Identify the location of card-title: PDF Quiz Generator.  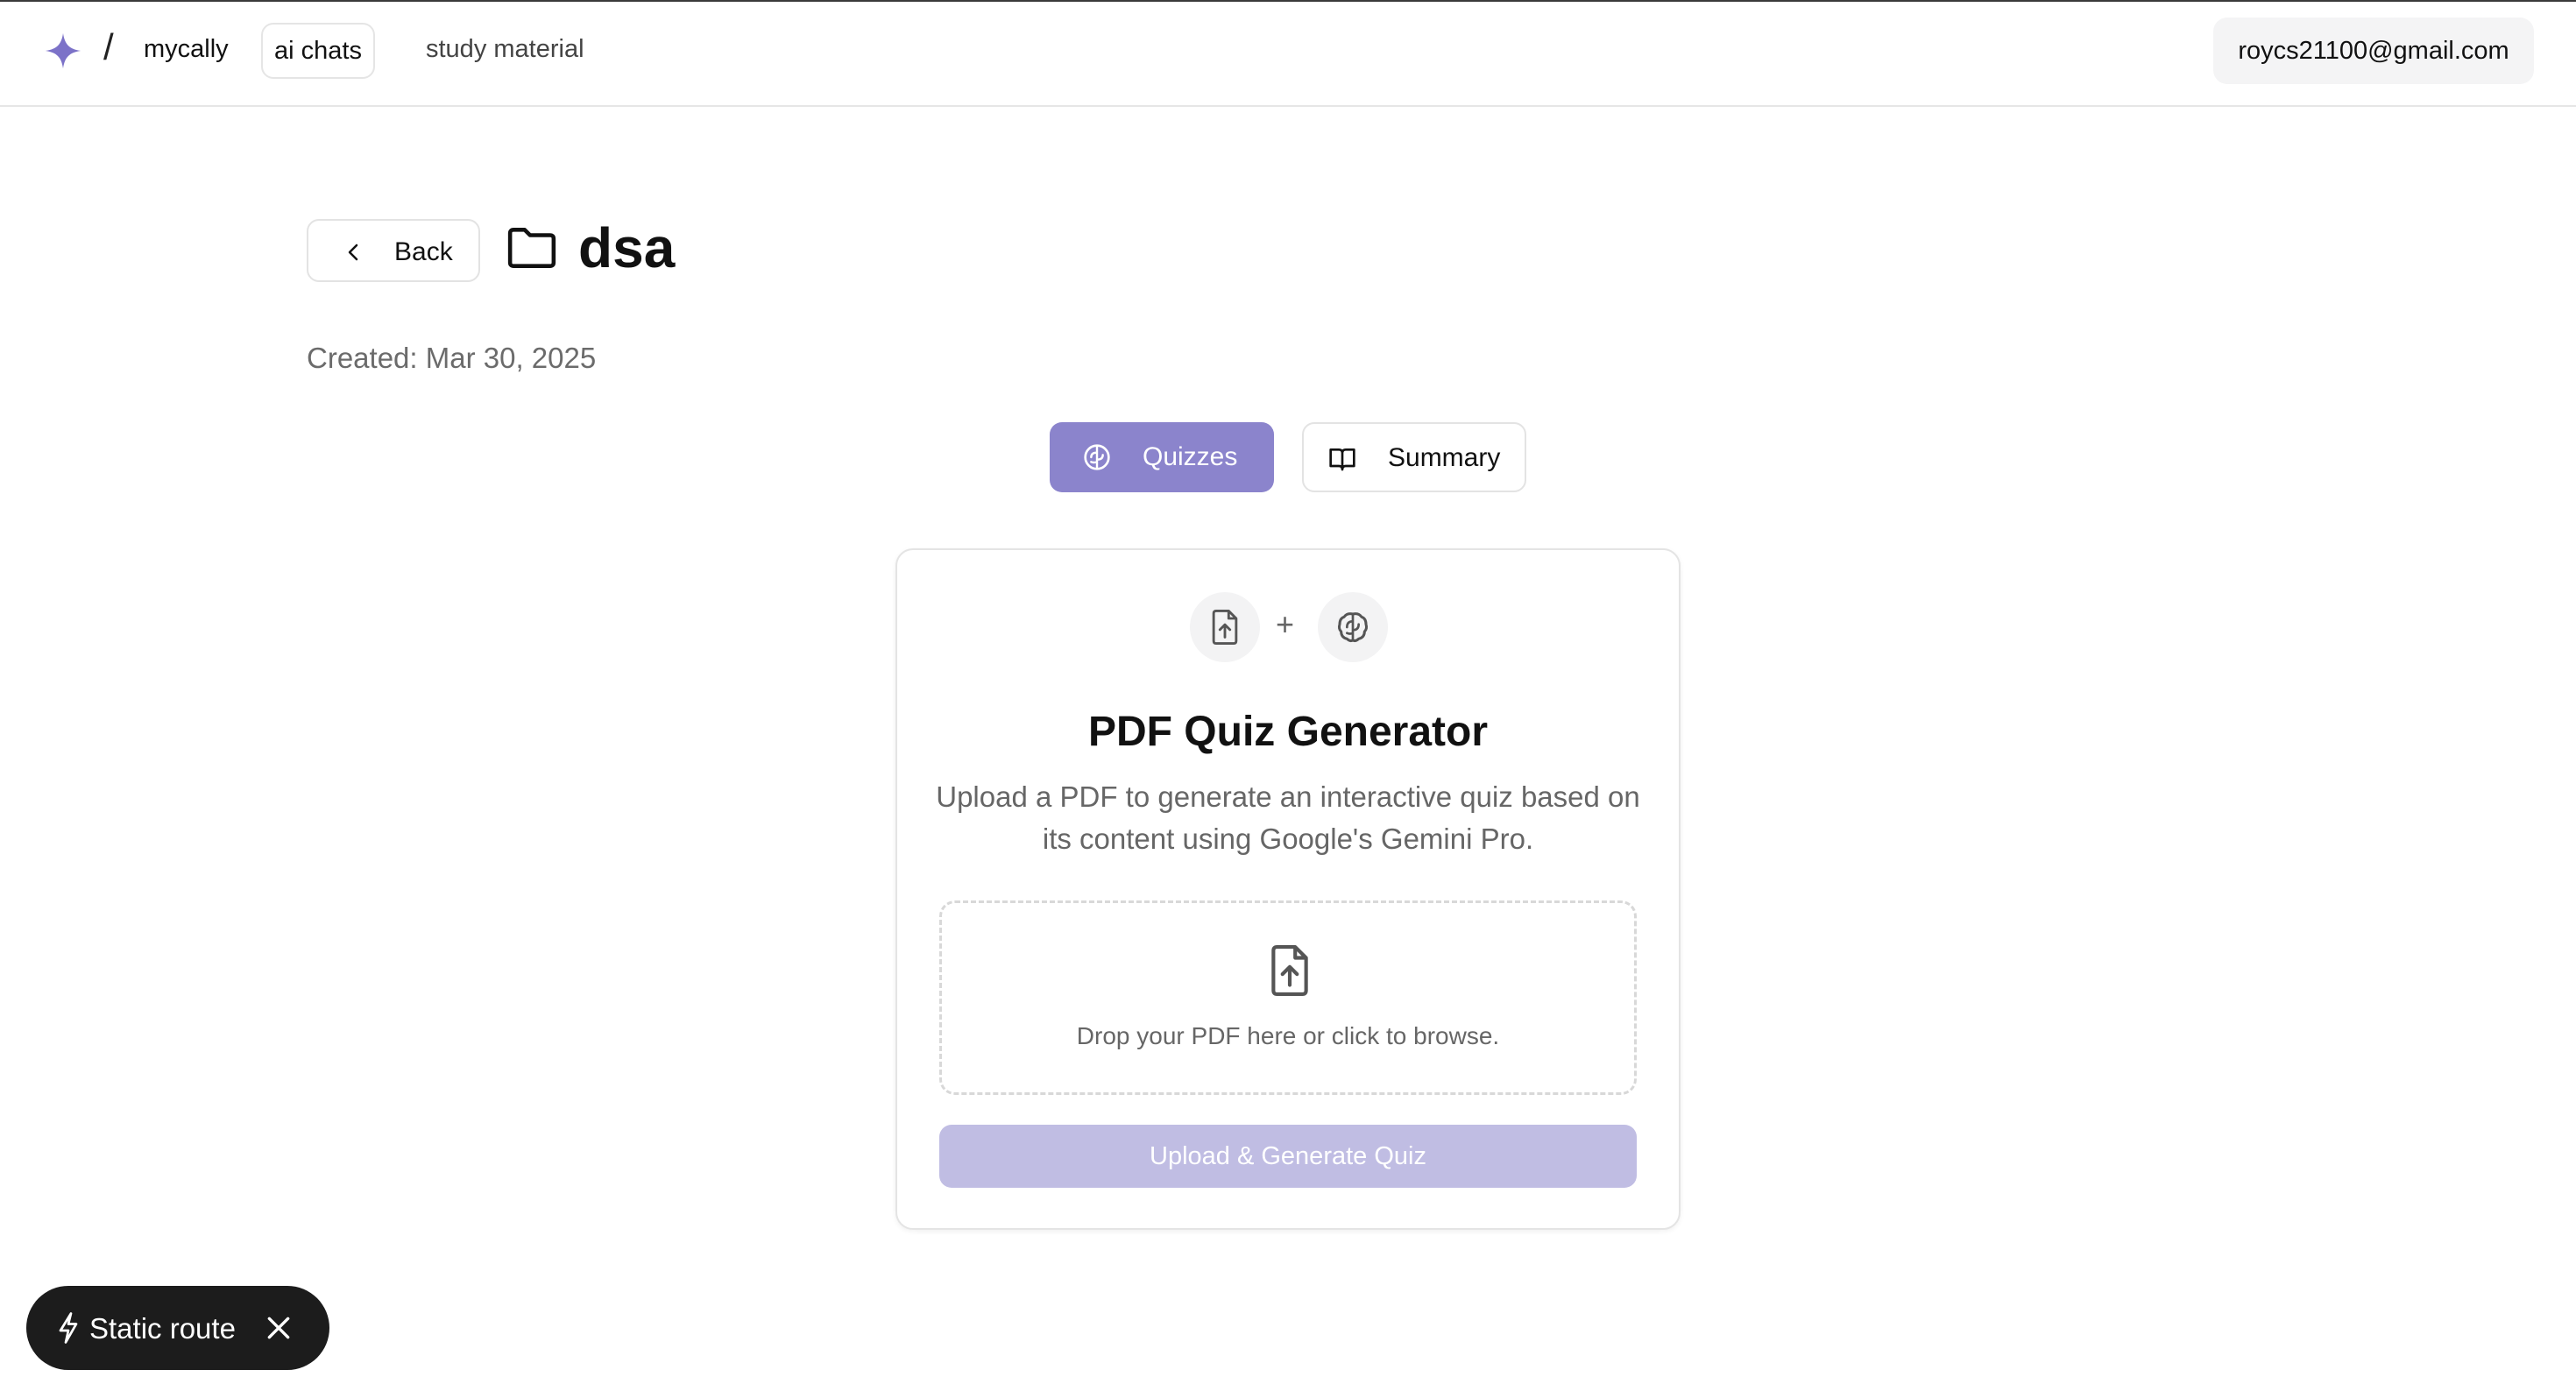
(1288, 732).